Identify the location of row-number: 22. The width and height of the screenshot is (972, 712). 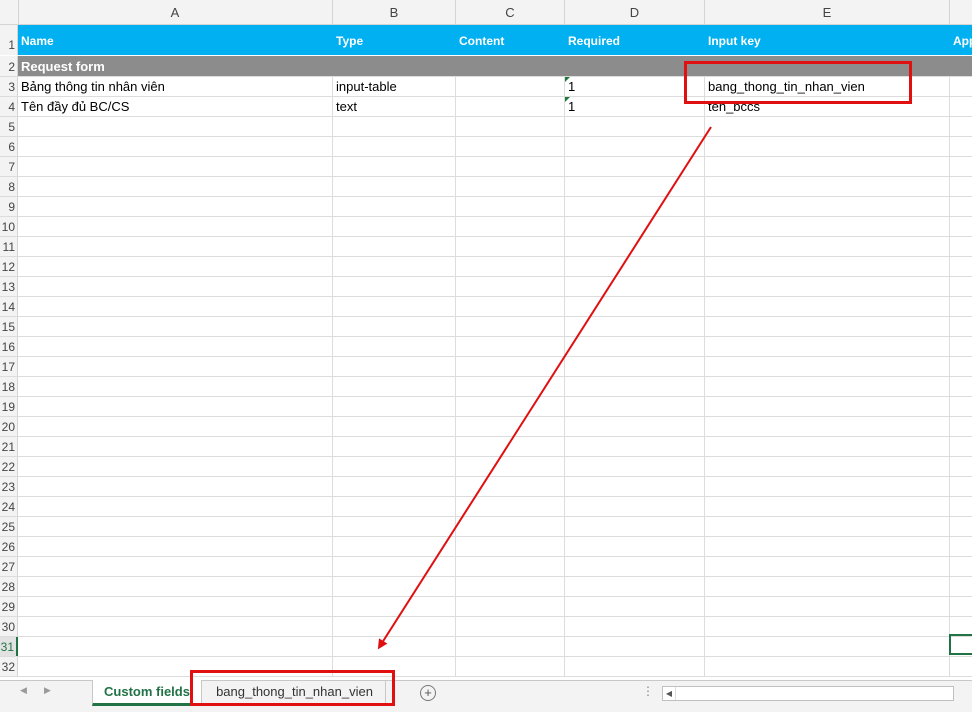
(9, 466).